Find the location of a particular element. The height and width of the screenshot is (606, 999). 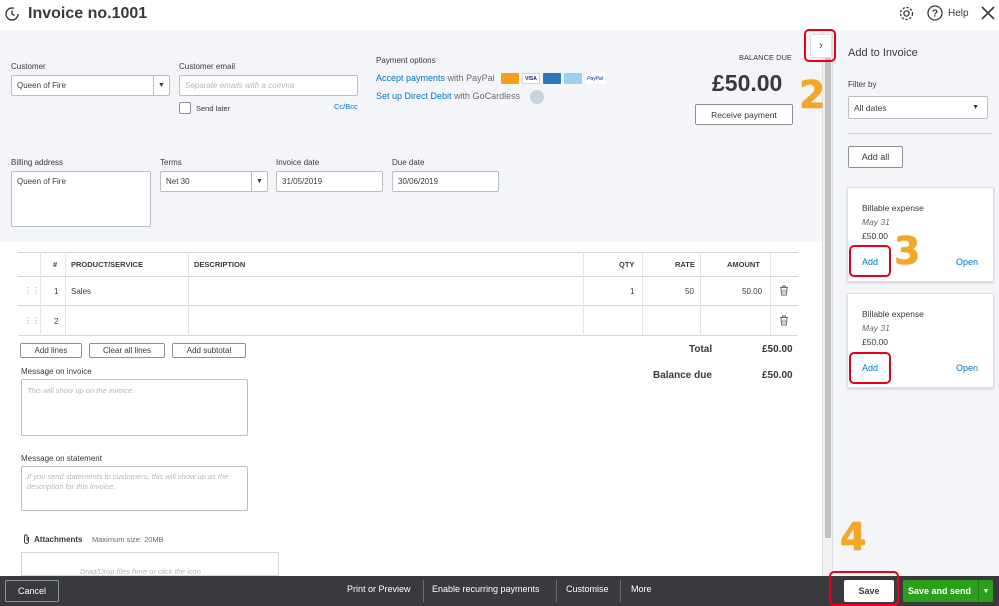

col-header-rate: RATE is located at coordinates (685, 264).